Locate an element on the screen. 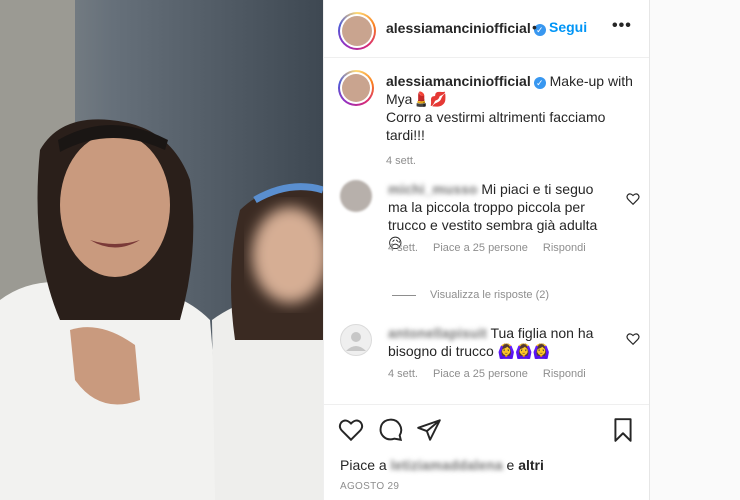 This screenshot has height=500, width=740. share-icon is located at coordinates (429, 430).